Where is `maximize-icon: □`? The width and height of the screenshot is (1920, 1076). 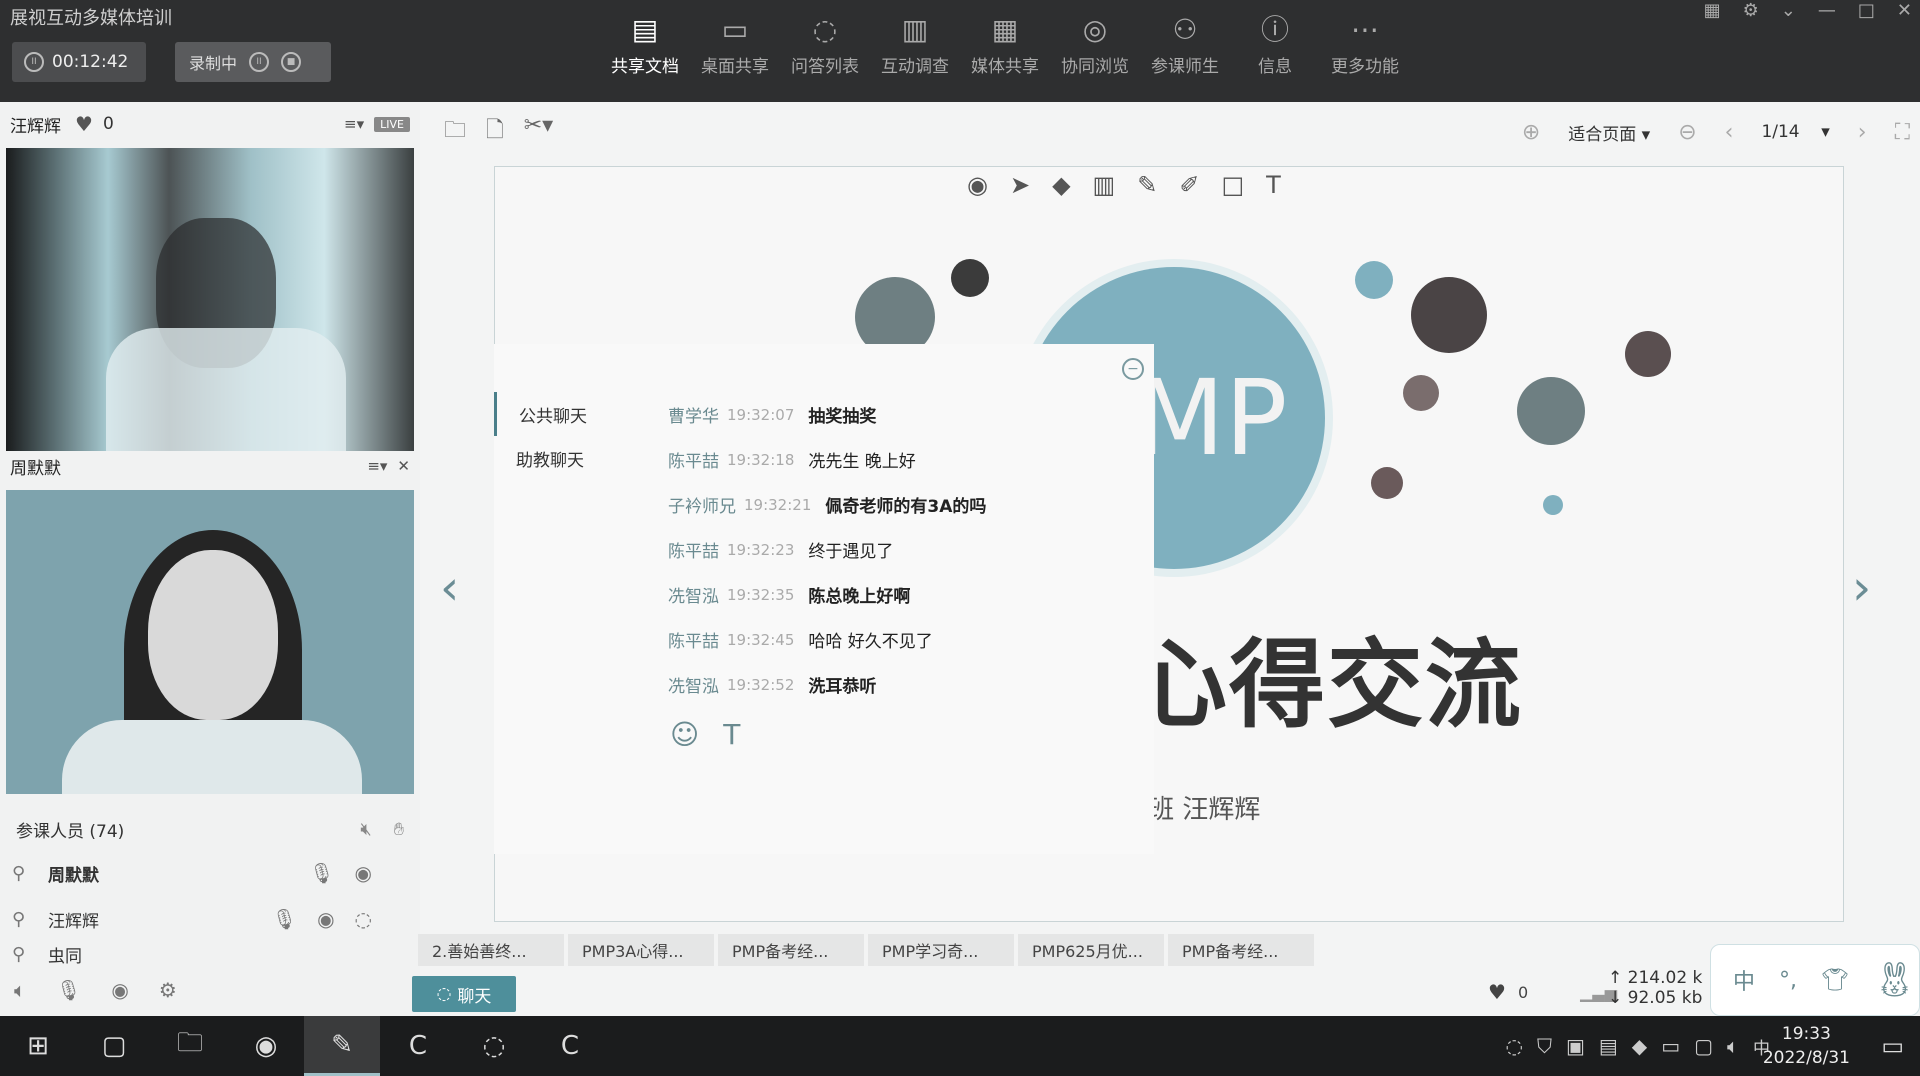
maximize-icon: □ is located at coordinates (1866, 10).